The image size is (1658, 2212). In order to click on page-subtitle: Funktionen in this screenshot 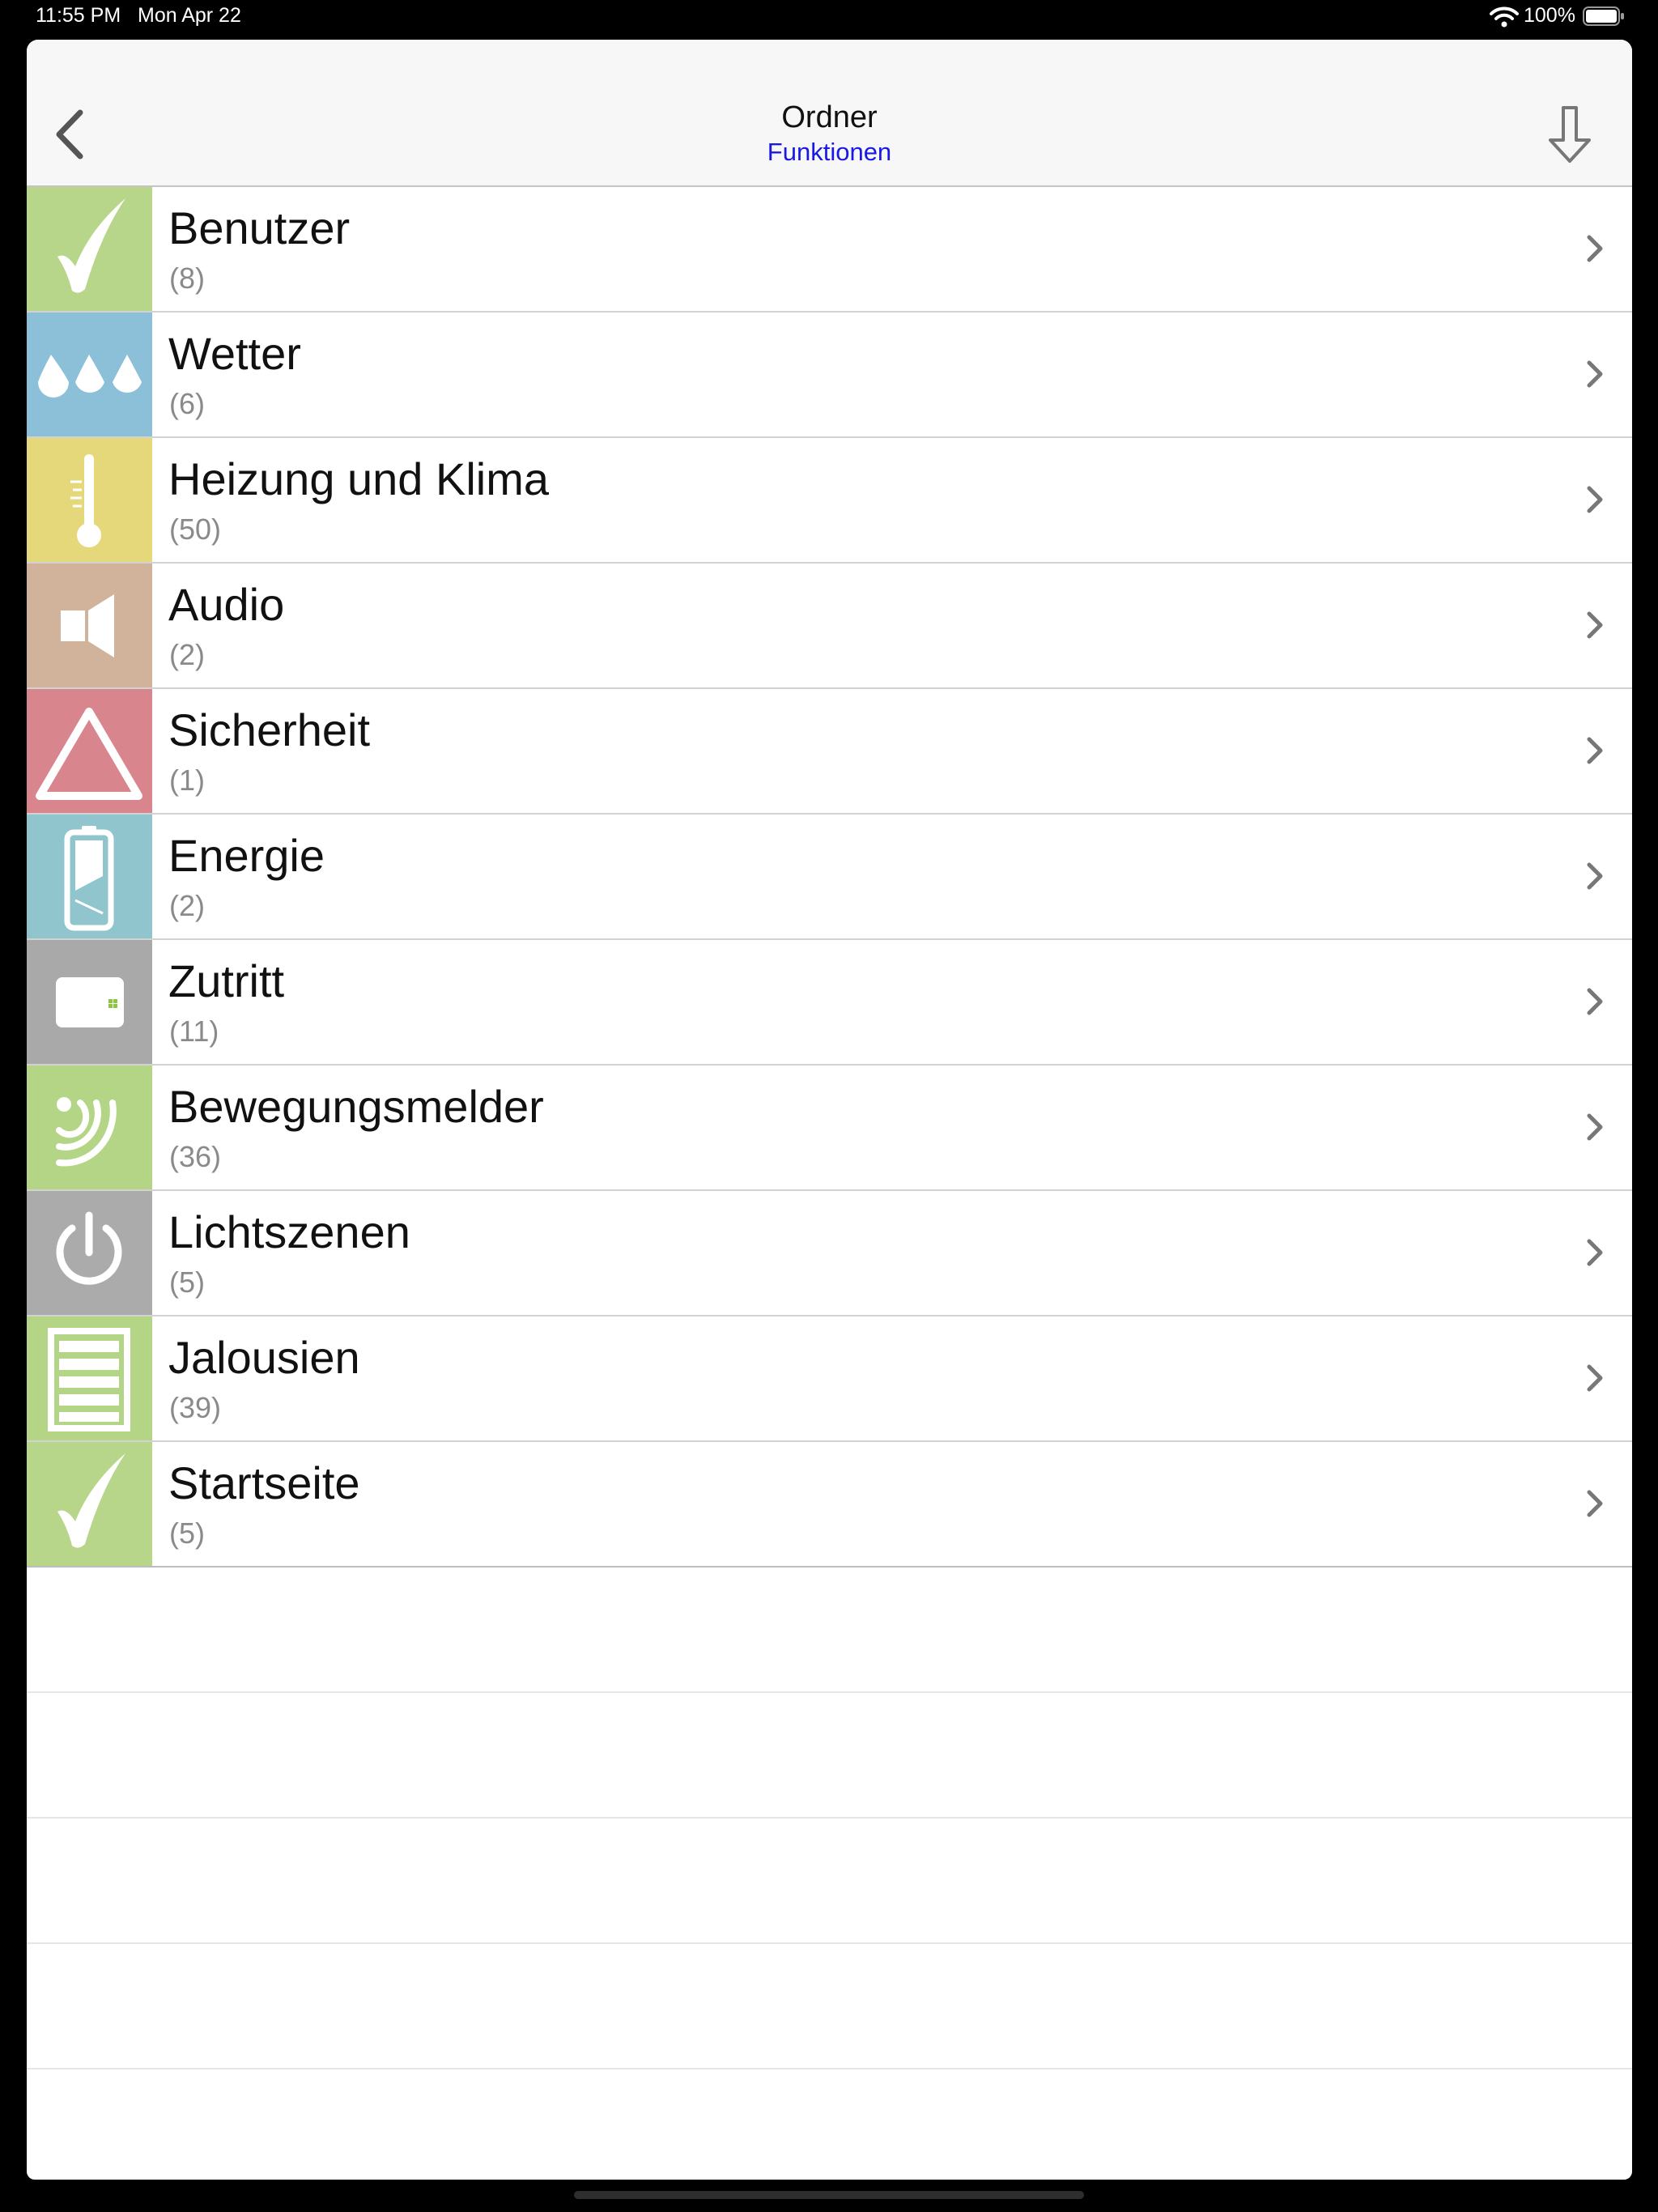, I will do `click(829, 152)`.